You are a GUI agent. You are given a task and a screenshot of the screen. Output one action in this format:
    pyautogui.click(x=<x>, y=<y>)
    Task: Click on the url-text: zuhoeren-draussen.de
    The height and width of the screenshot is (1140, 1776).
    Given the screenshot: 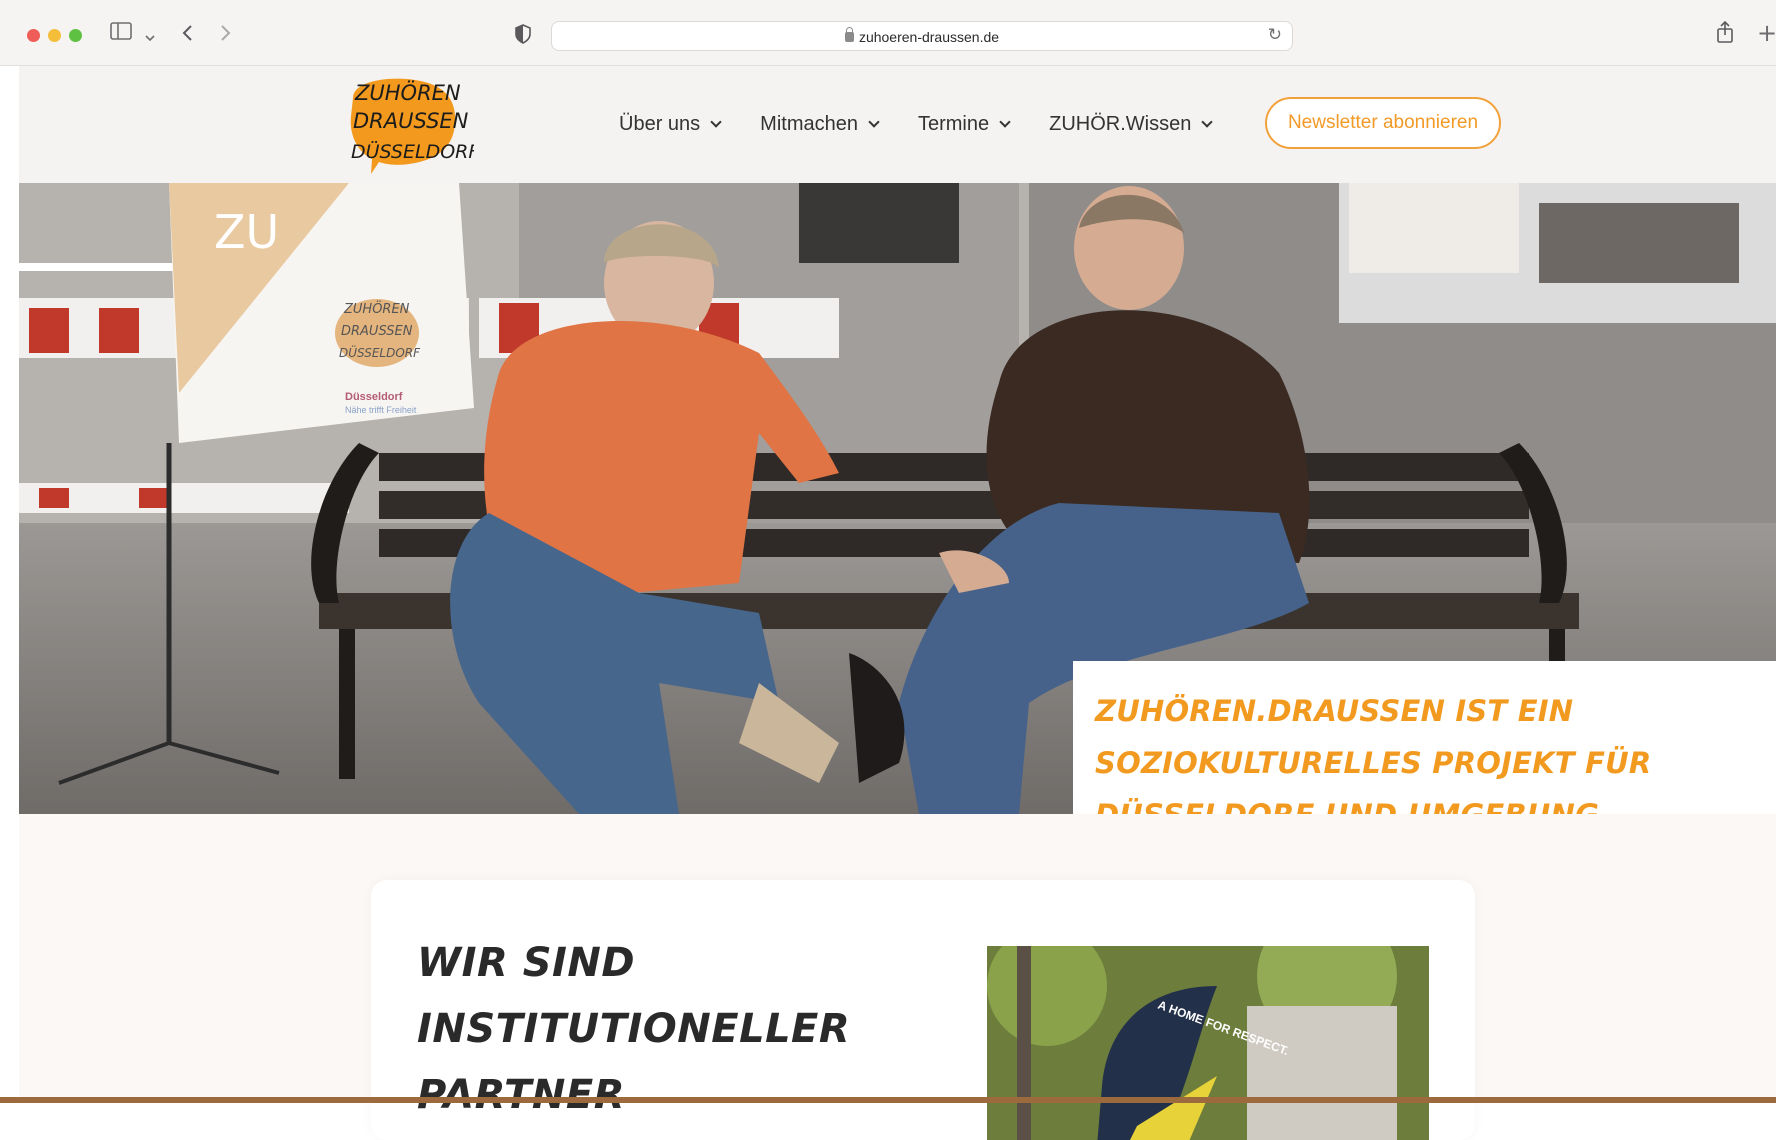 What is the action you would take?
    pyautogui.click(x=929, y=37)
    